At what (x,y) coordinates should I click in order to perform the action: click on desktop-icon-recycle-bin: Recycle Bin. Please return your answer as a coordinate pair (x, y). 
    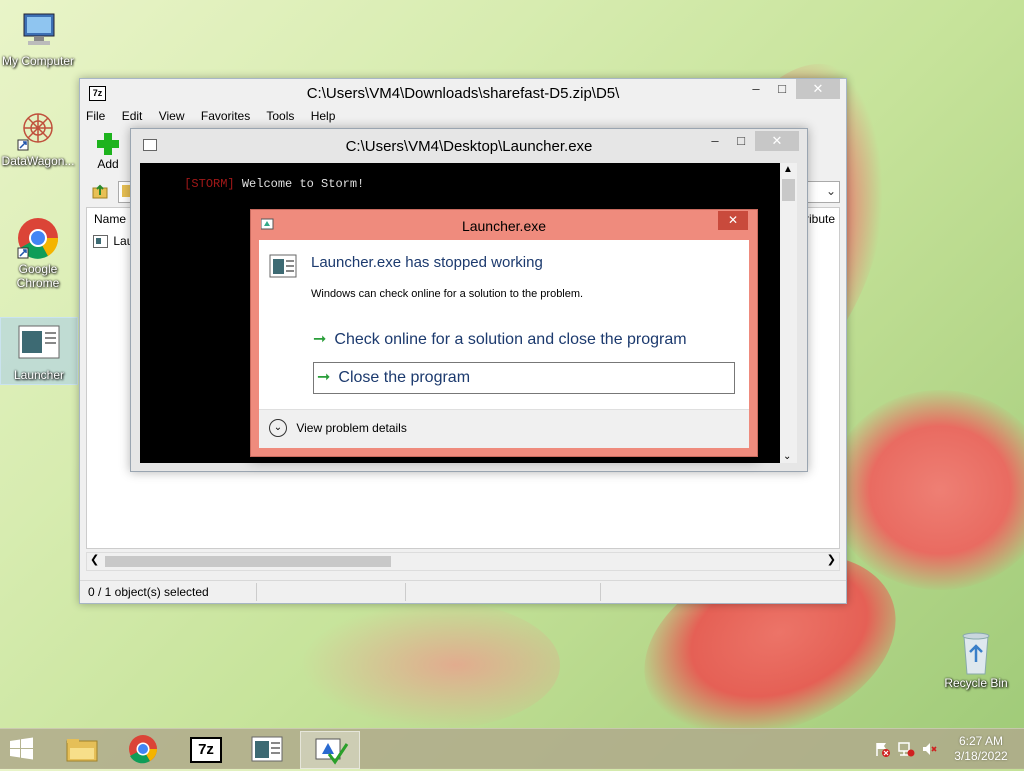
    Looking at the image, I should click on (976, 660).